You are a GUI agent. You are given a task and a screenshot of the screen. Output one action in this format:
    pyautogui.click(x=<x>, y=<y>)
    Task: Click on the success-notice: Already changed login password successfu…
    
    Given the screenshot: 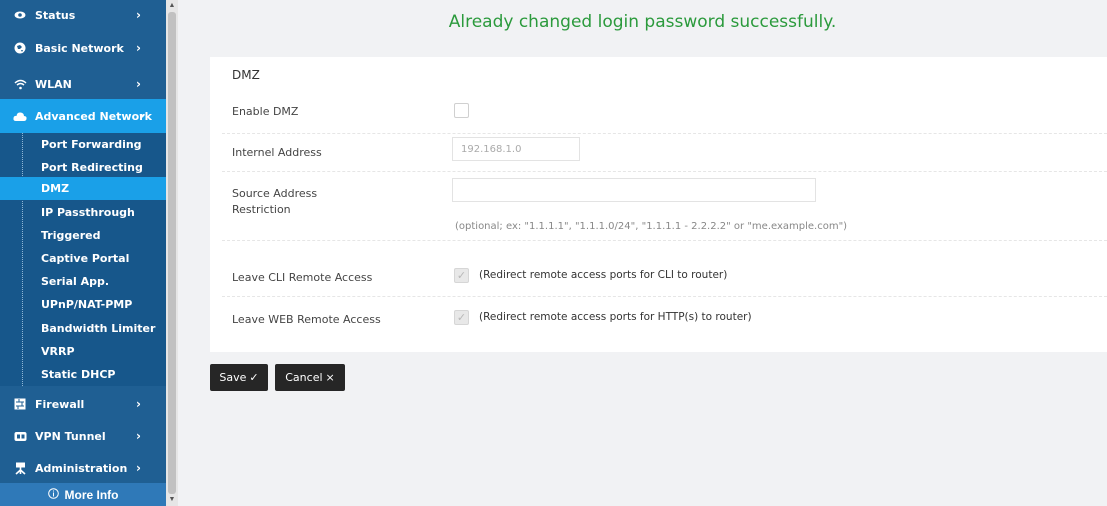 What is the action you would take?
    pyautogui.click(x=642, y=22)
    